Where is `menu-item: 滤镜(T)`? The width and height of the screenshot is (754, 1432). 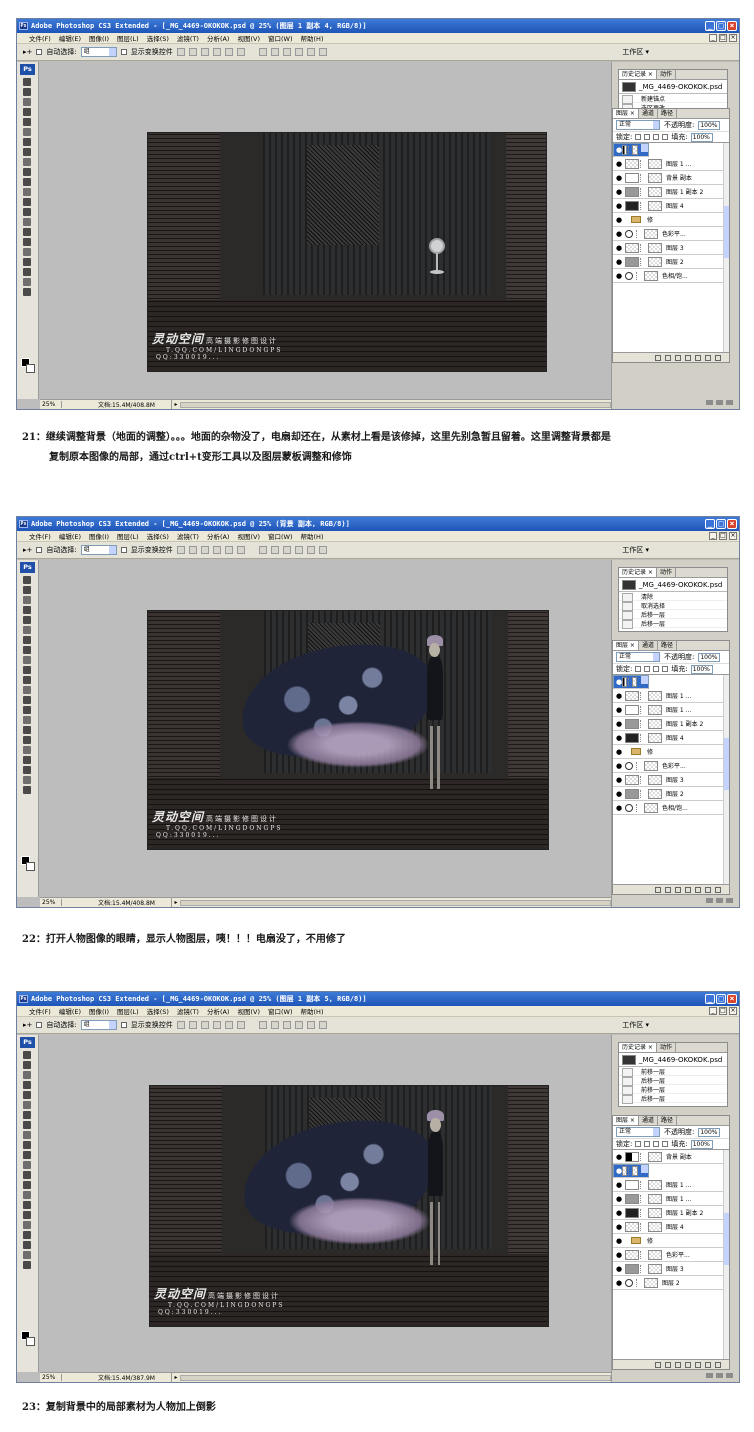
menu-item: 滤镜(T) is located at coordinates (188, 1011).